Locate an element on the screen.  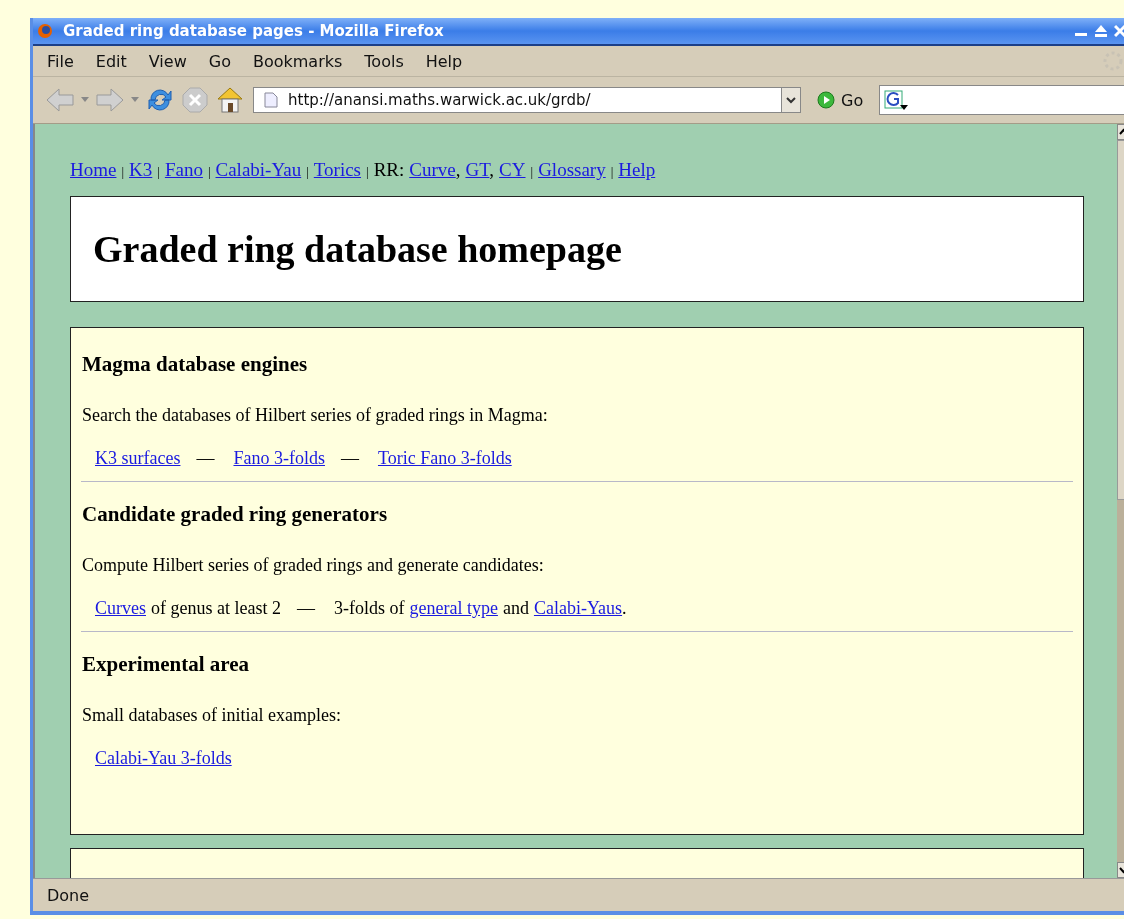
page-title: Graded ring database homepage is located at coordinates (357, 249).